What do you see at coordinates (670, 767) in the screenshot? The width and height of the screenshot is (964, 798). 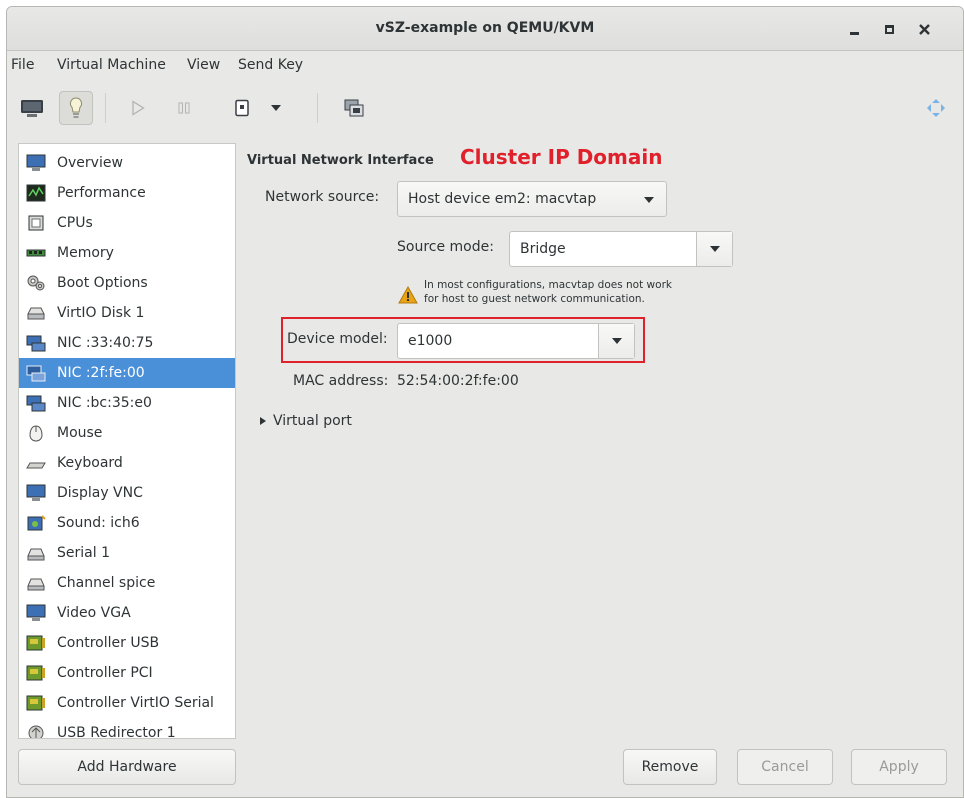 I see `remove-button: Remove` at bounding box center [670, 767].